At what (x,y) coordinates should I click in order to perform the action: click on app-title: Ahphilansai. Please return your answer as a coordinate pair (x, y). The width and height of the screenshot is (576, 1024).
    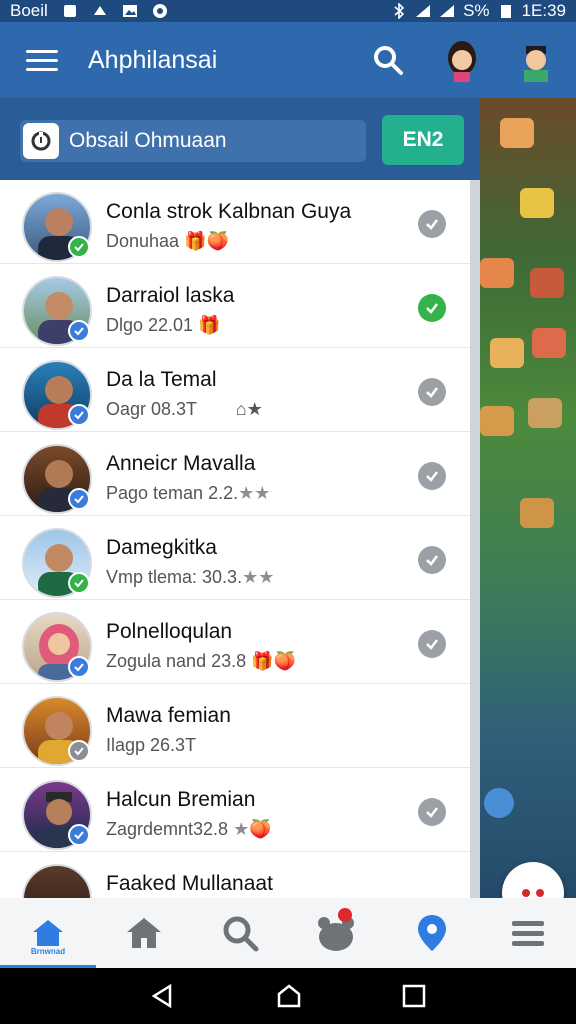
    Looking at the image, I should click on (153, 59).